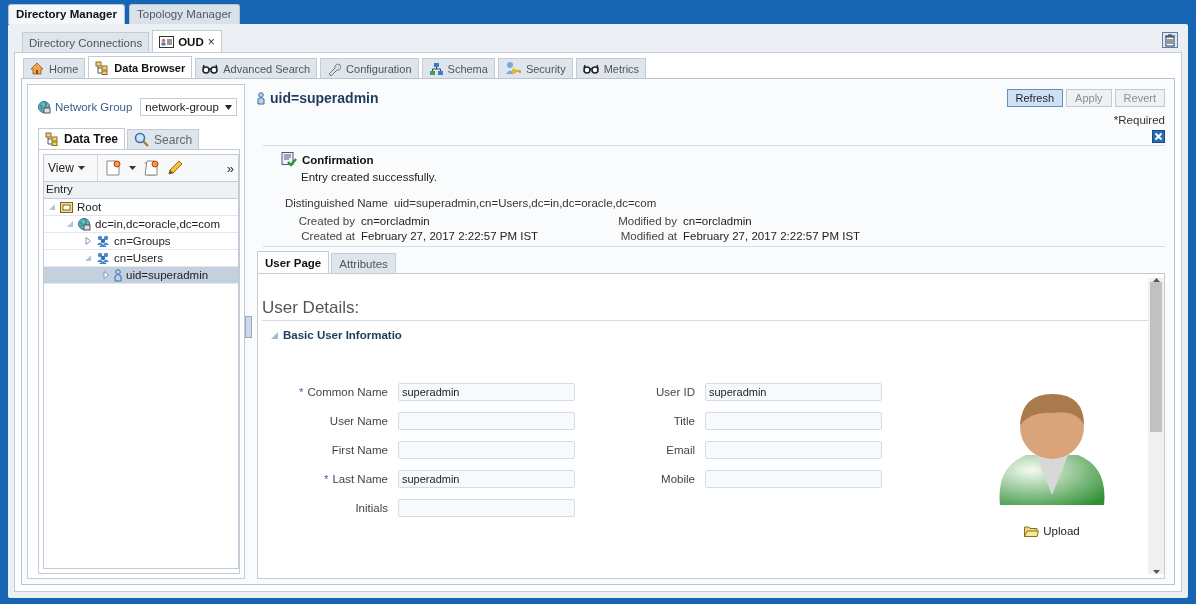  Describe the element at coordinates (371, 507) in the screenshot. I see `field-label: Initials` at that location.